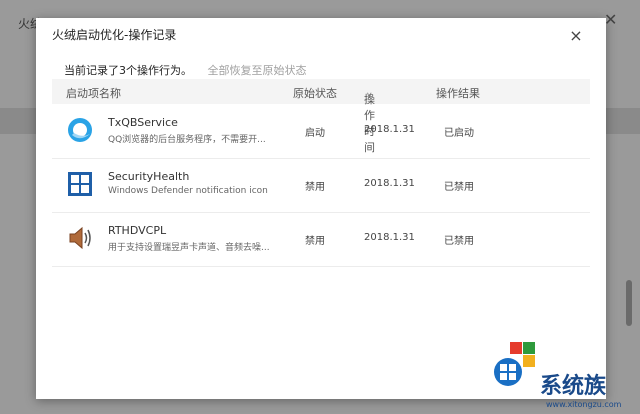 This screenshot has width=640, height=414. I want to click on windows-logo-icon, so click(514, 364).